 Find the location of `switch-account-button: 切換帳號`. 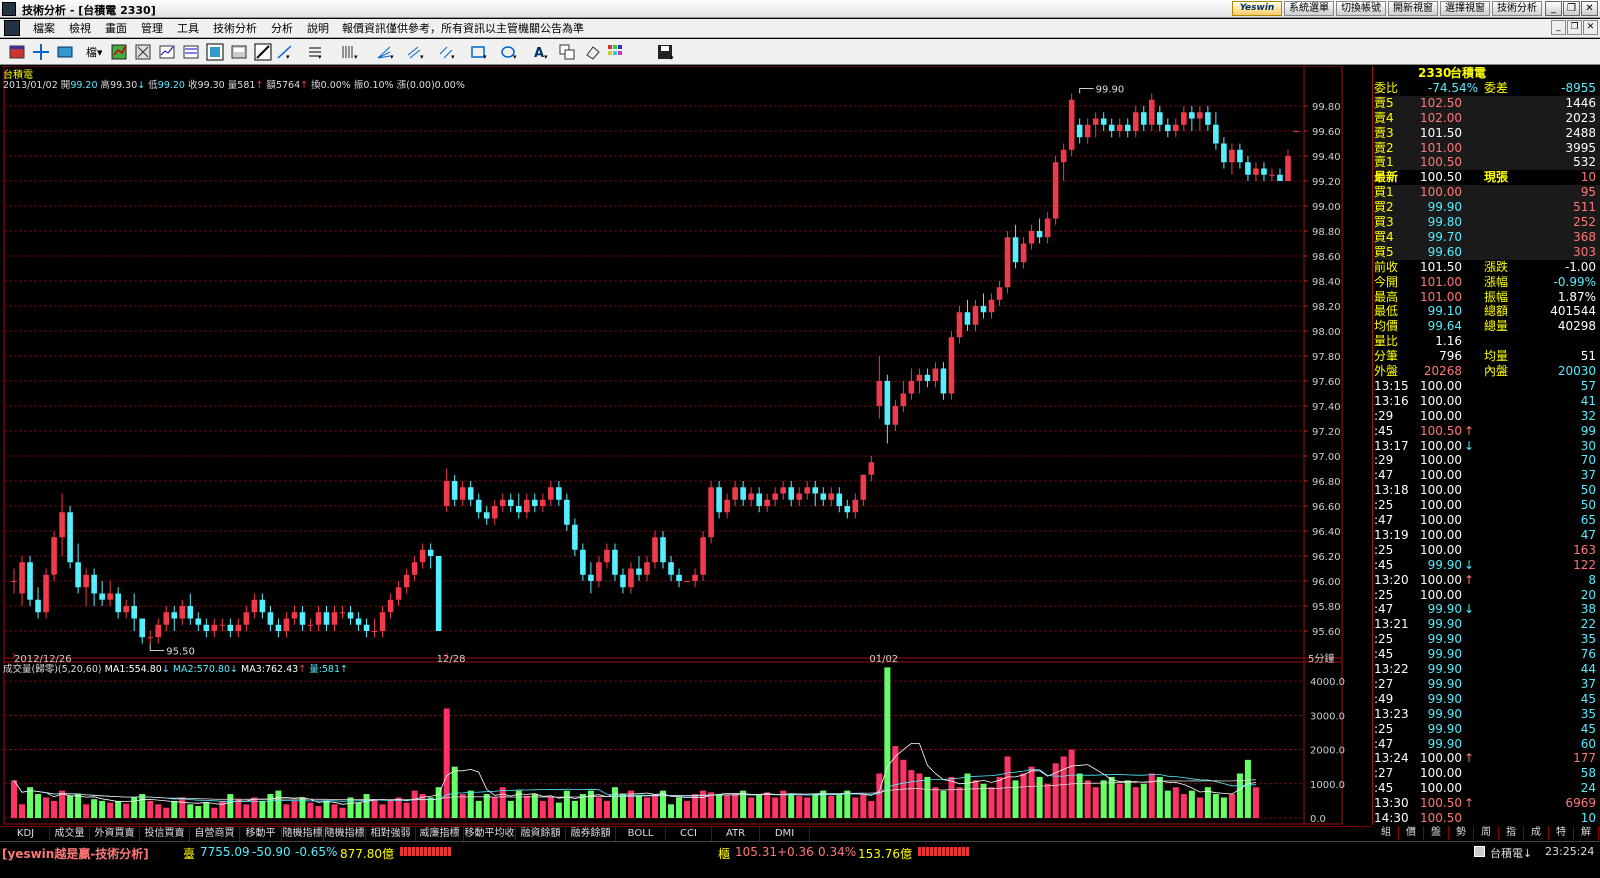

switch-account-button: 切換帳號 is located at coordinates (1361, 8).